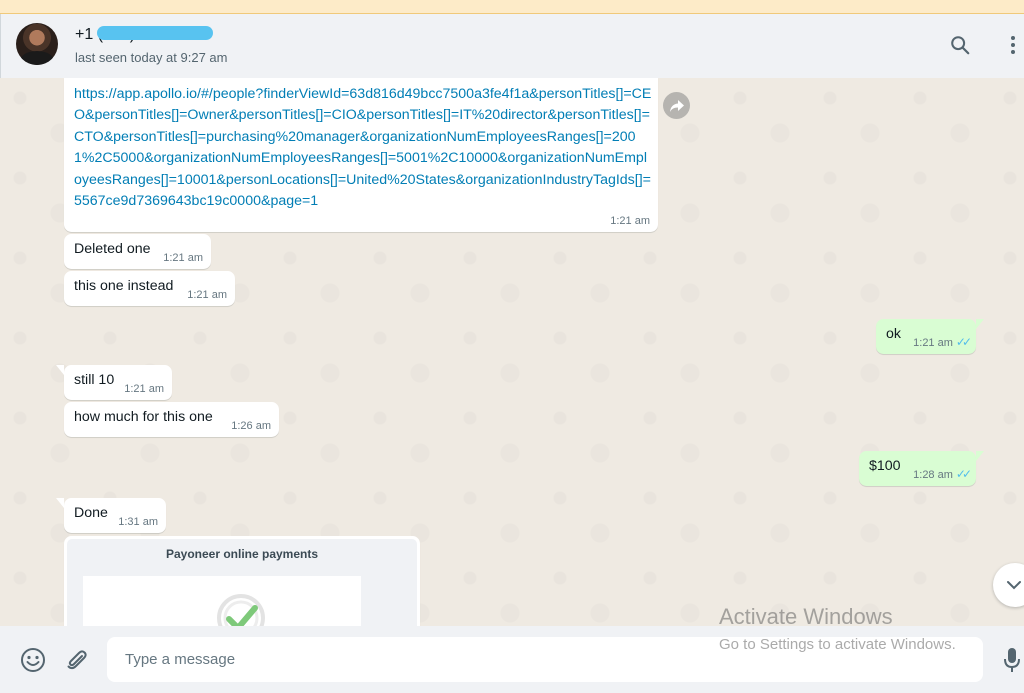 The height and width of the screenshot is (693, 1024). I want to click on message-text: Done, so click(91, 513).